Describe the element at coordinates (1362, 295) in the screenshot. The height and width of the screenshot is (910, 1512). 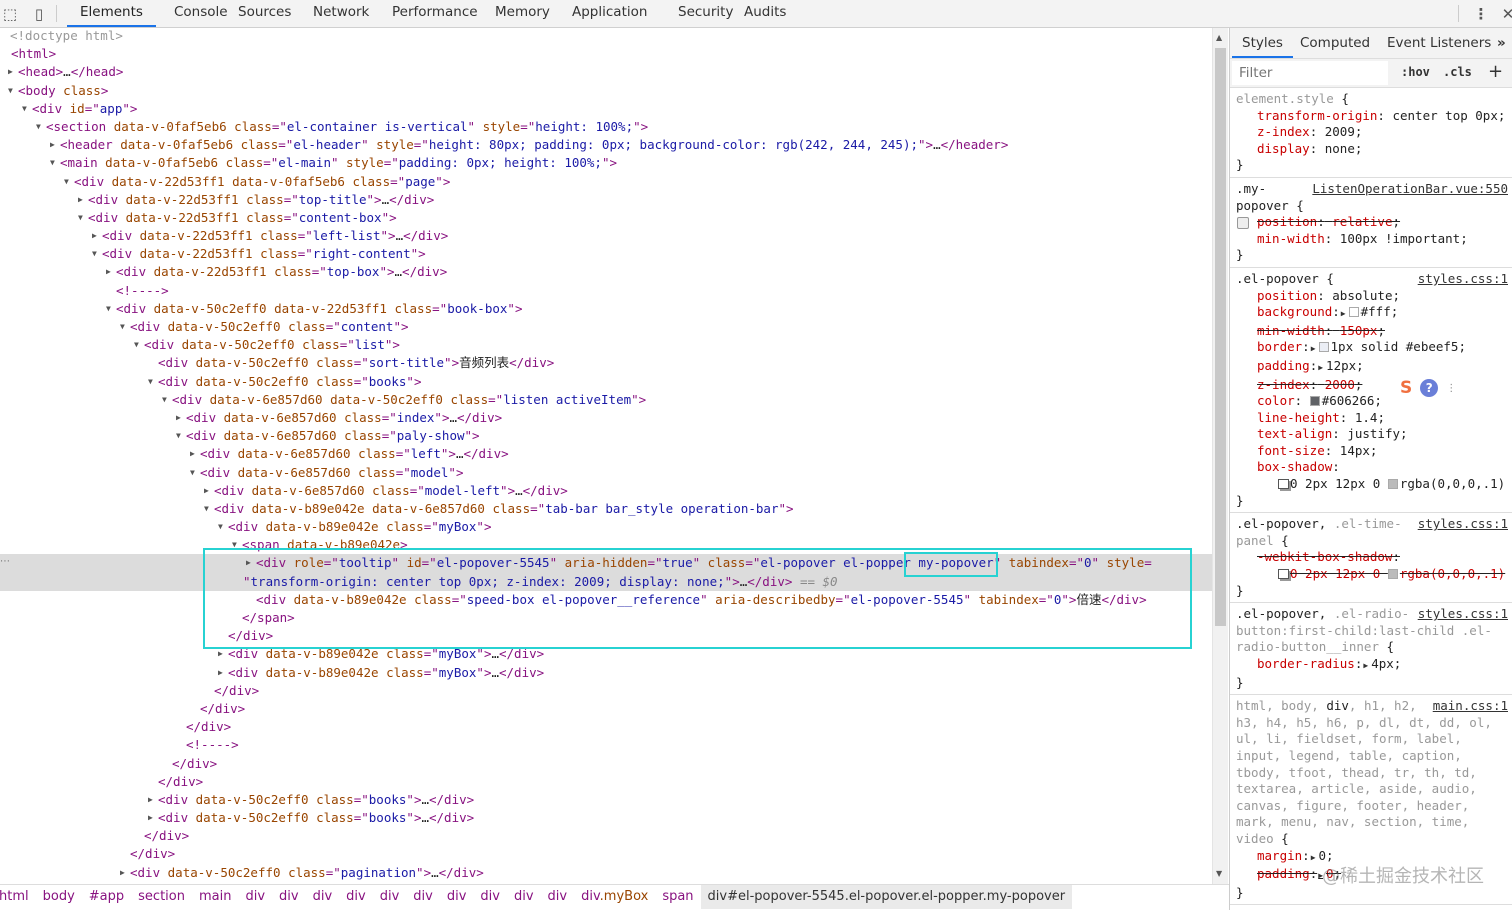
I see `property-value: absolute` at that location.